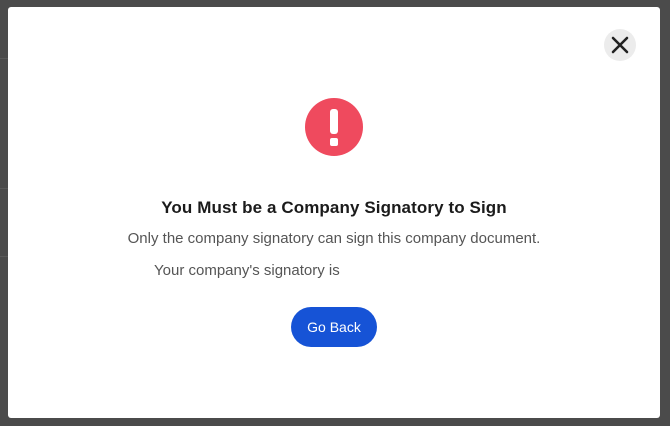  What do you see at coordinates (334, 327) in the screenshot?
I see `go-back-button: Go Back` at bounding box center [334, 327].